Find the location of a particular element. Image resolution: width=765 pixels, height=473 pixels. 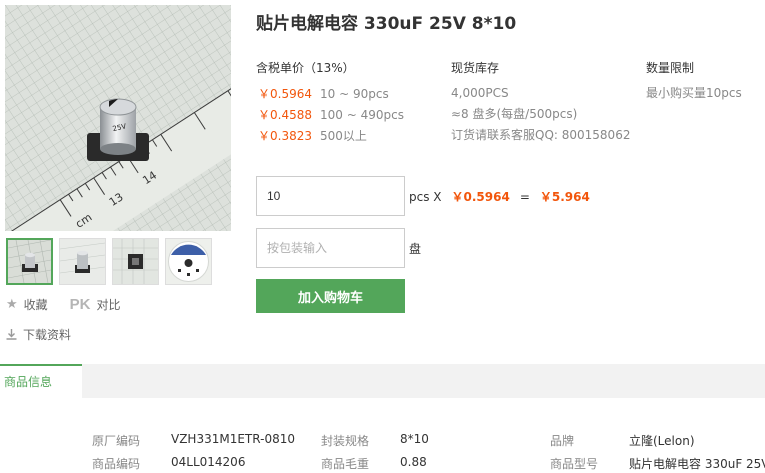

tier-price: ￥0.4588 is located at coordinates (285, 115).